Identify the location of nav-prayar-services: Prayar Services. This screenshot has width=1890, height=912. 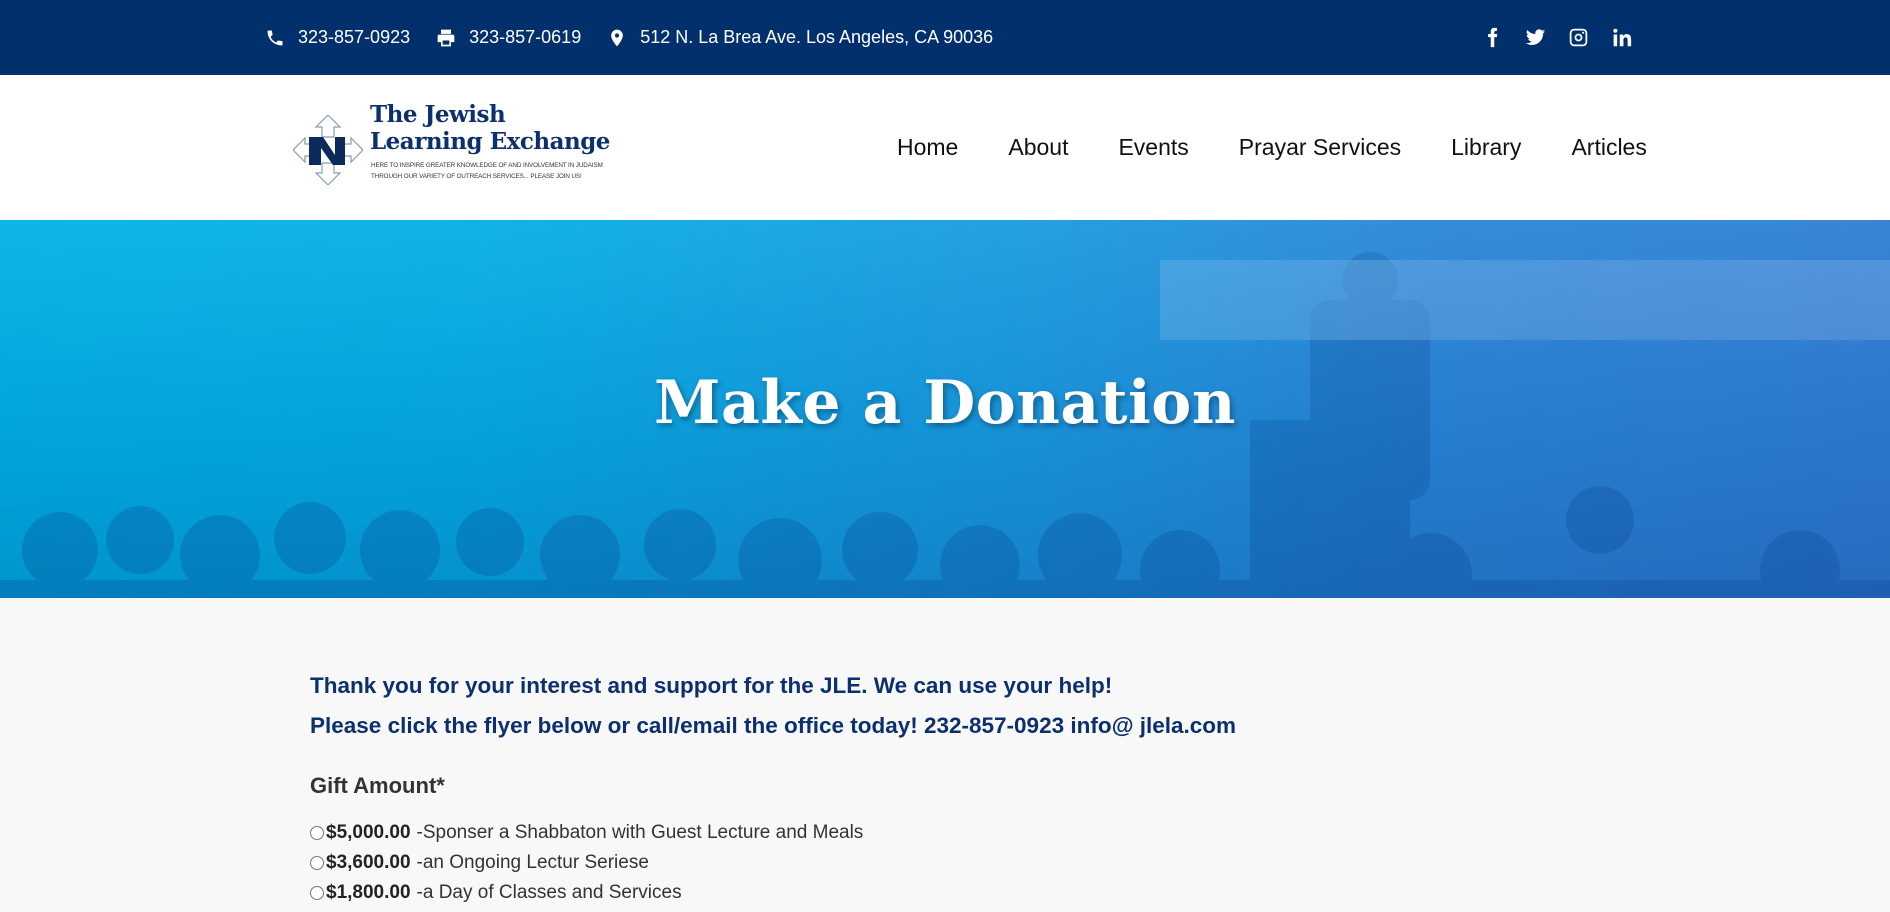
(1320, 147).